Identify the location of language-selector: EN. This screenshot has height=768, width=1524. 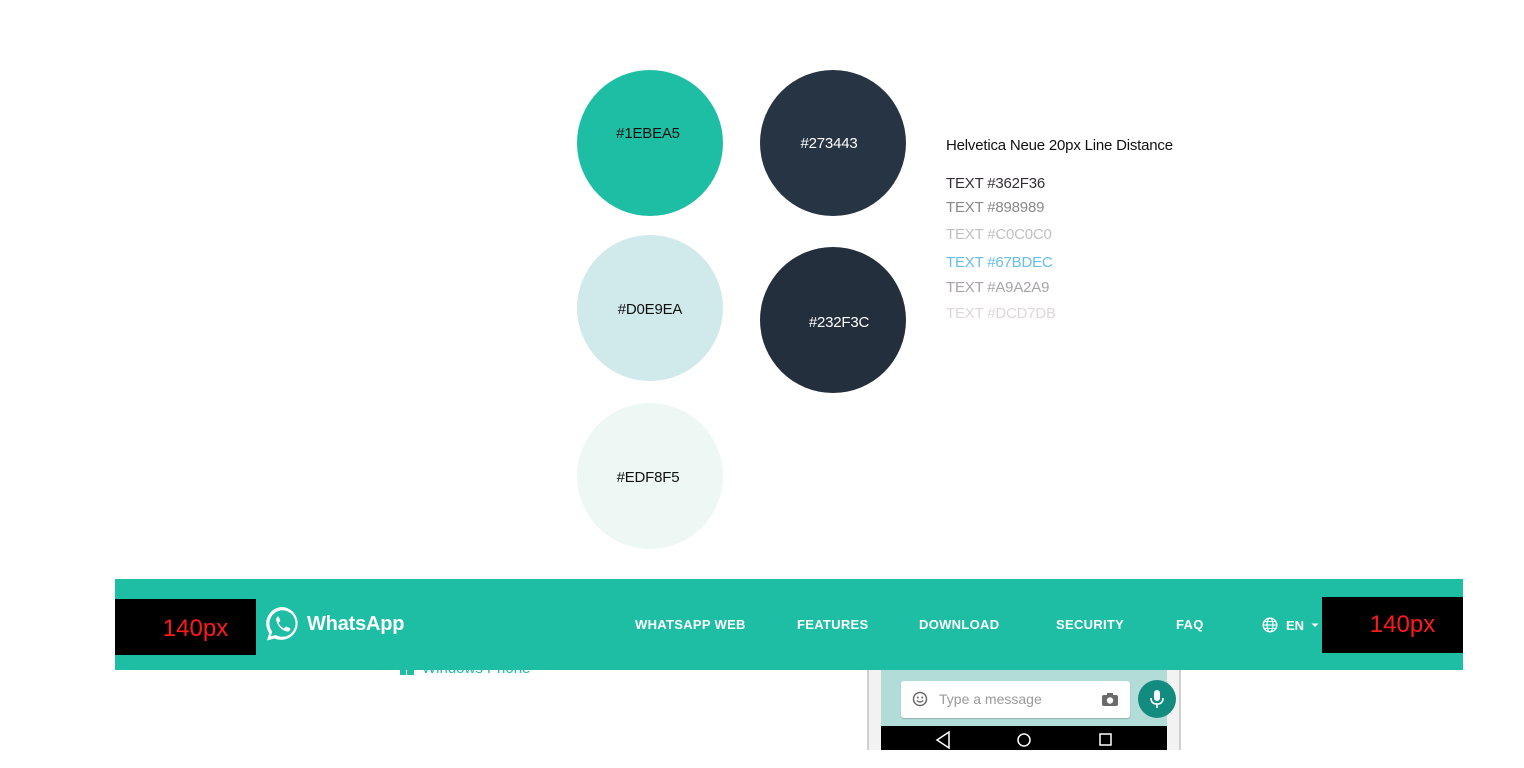
(1291, 625).